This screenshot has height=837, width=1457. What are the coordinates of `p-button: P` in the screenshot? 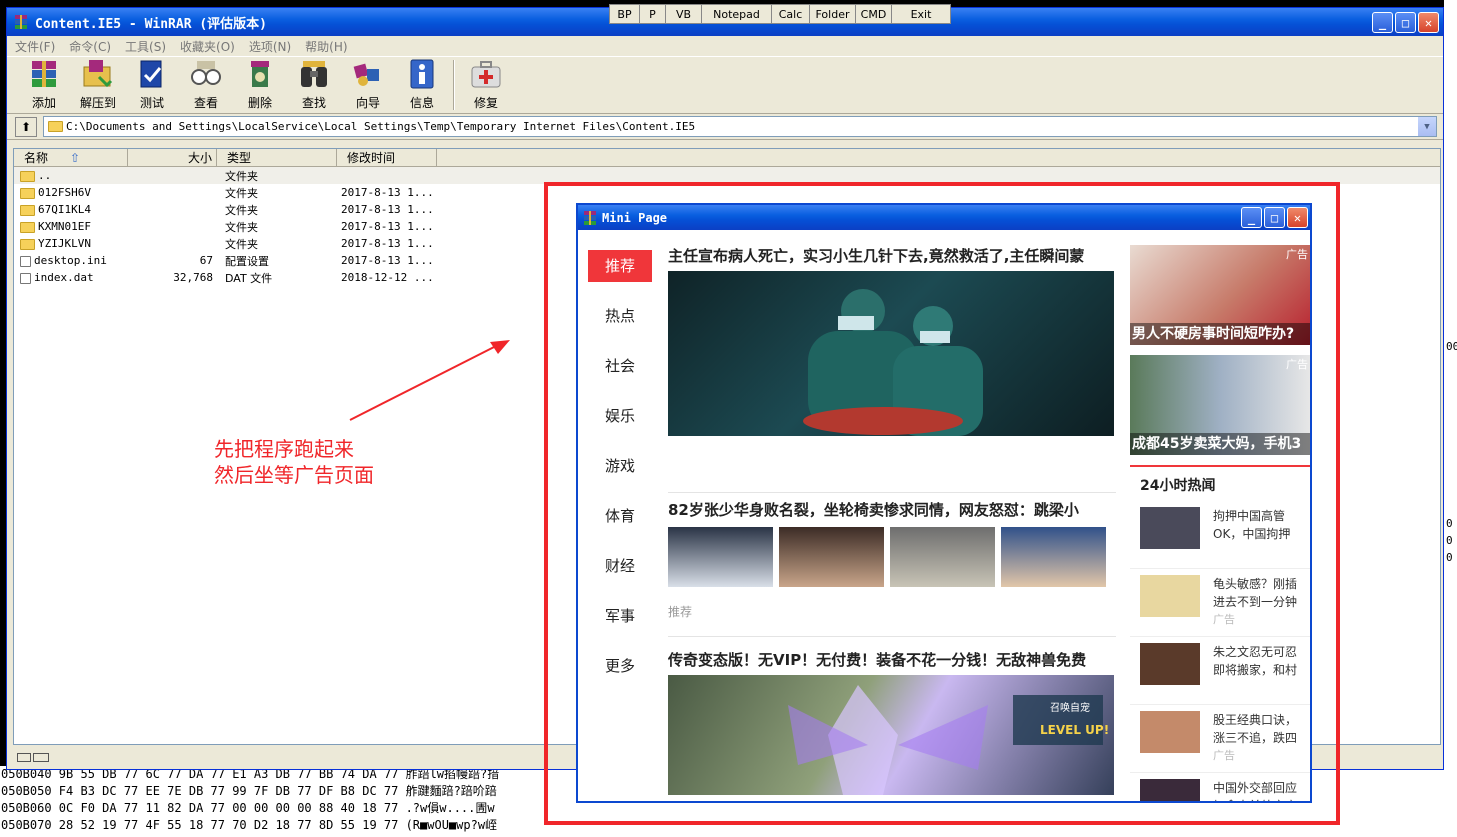 It's located at (653, 14).